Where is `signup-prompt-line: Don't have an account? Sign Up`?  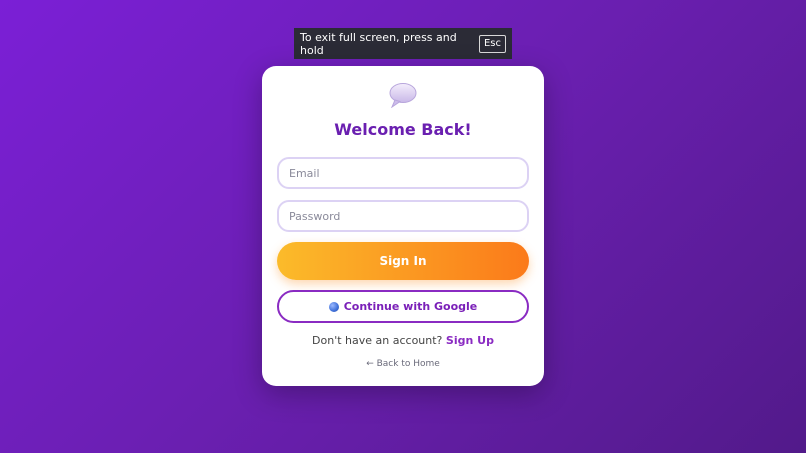
signup-prompt-line: Don't have an account? Sign Up is located at coordinates (403, 340).